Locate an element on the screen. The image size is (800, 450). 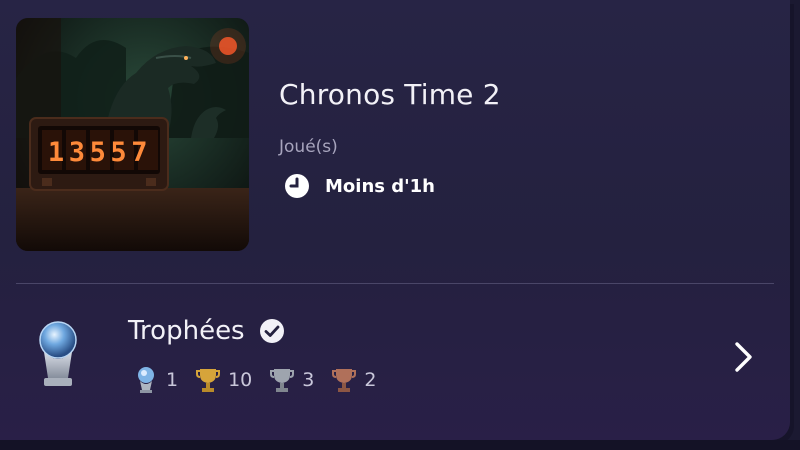
played-label: Joué(s) is located at coordinates (308, 147).